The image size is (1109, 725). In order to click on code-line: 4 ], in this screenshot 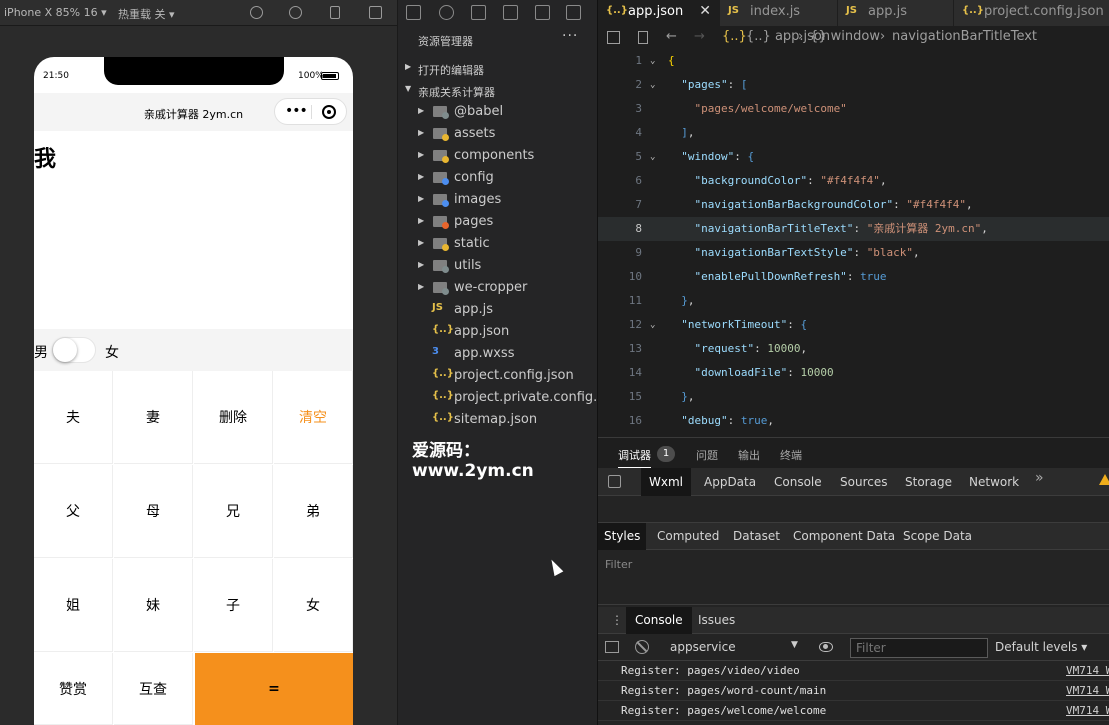, I will do `click(853, 133)`.